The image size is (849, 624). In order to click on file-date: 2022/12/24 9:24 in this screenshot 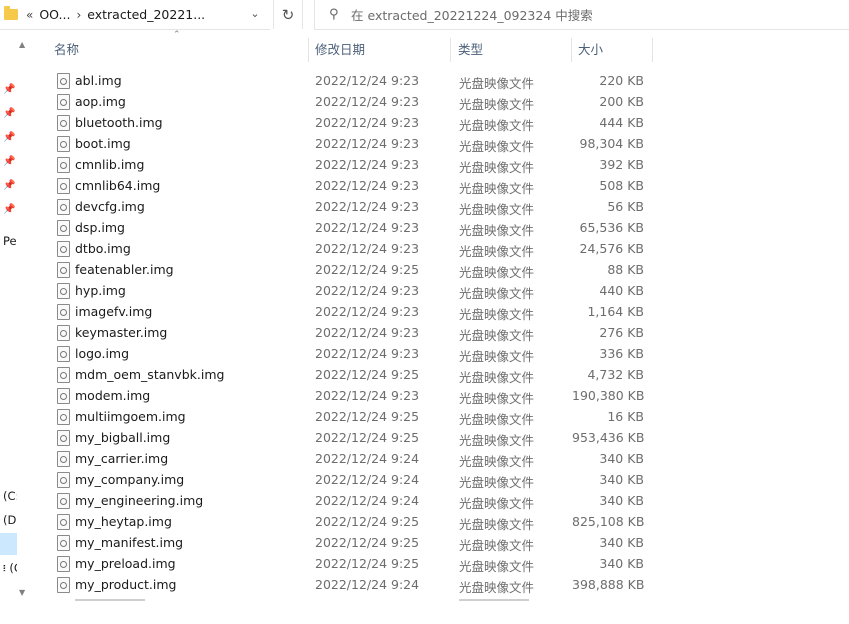, I will do `click(367, 500)`.